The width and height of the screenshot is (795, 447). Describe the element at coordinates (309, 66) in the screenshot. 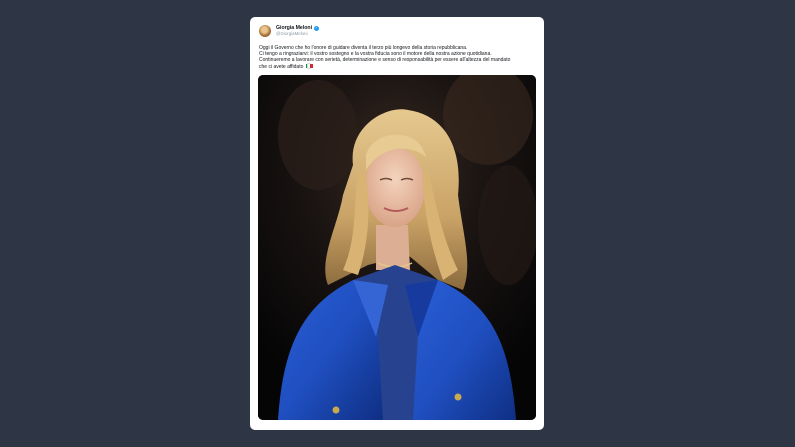

I see `italy-flag-icon` at that location.